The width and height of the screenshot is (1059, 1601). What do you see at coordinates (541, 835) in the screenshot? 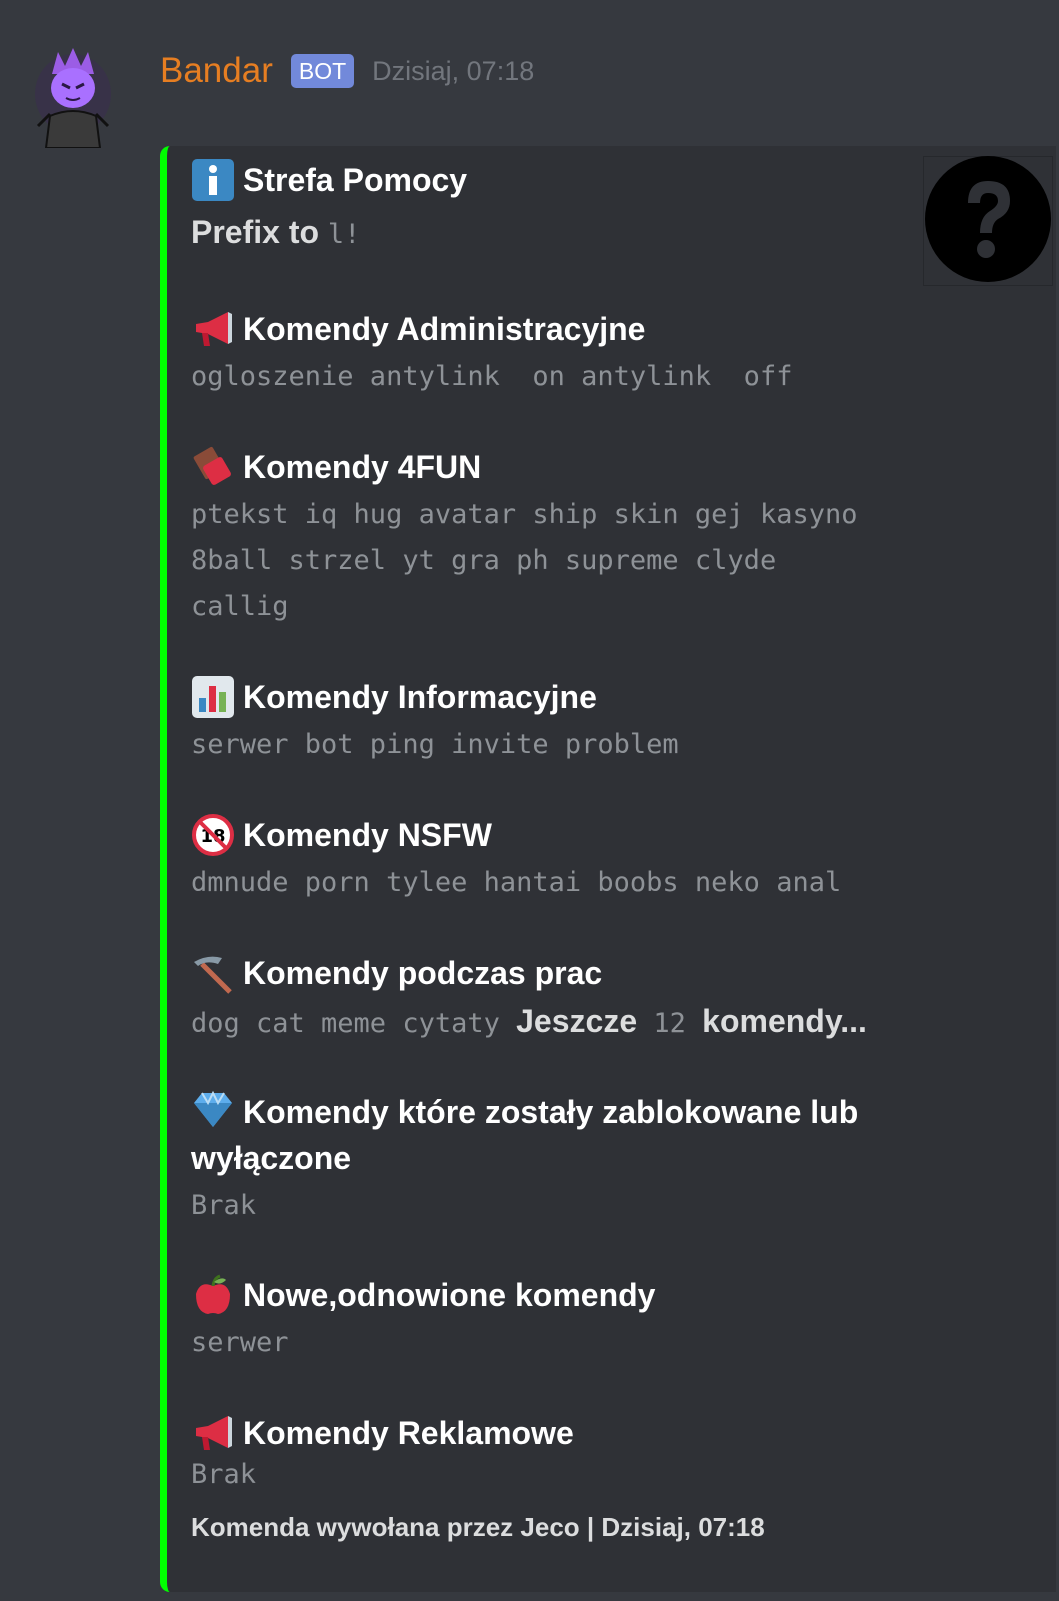
I see `field-name: 18 Komendy NSFW` at bounding box center [541, 835].